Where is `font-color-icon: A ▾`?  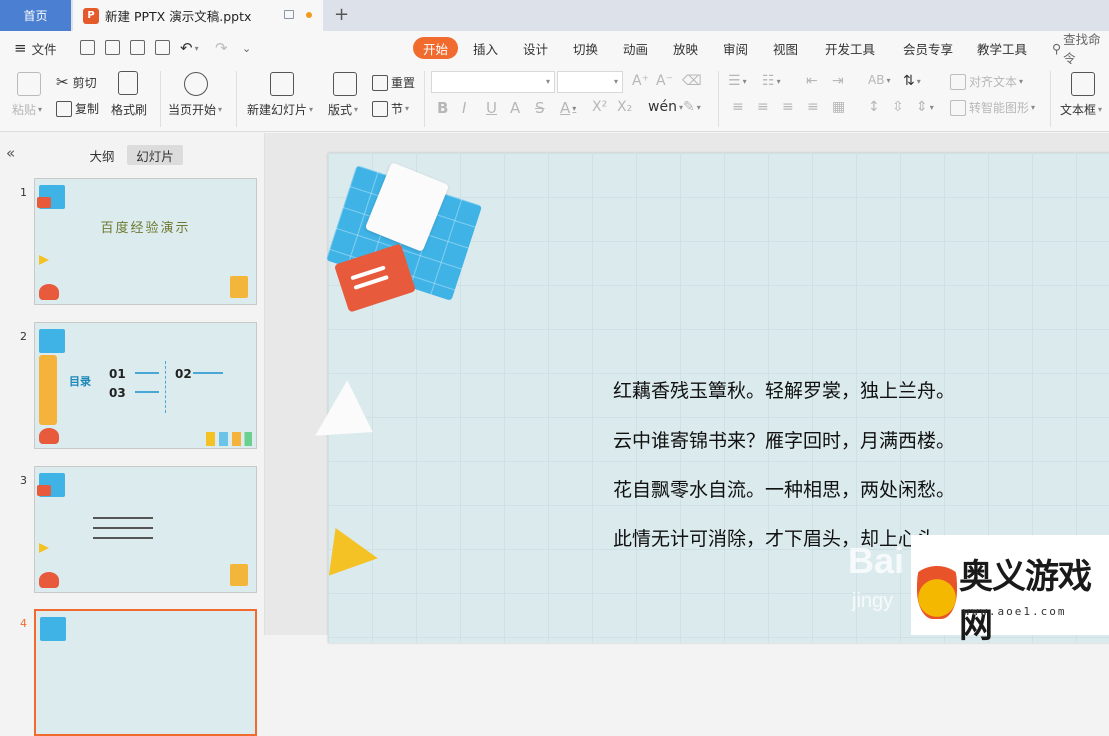
font-color-icon: A ▾ is located at coordinates (568, 108).